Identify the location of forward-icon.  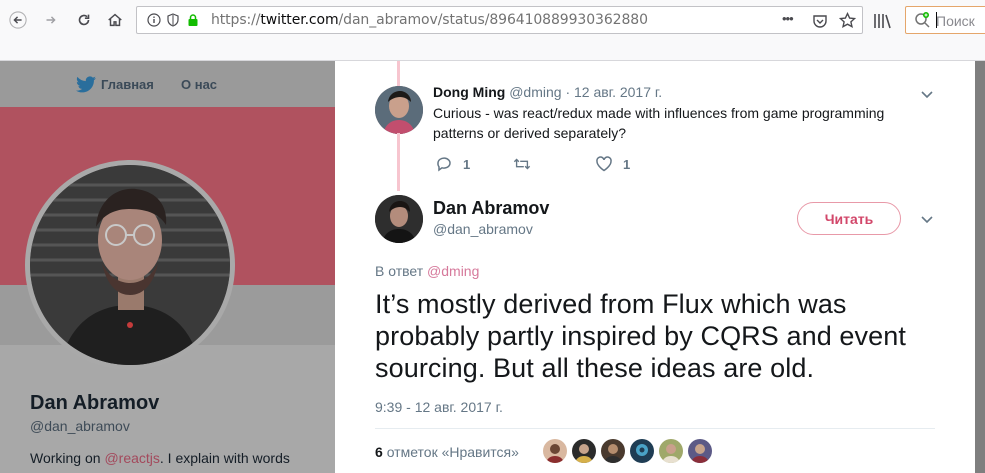
(51, 20).